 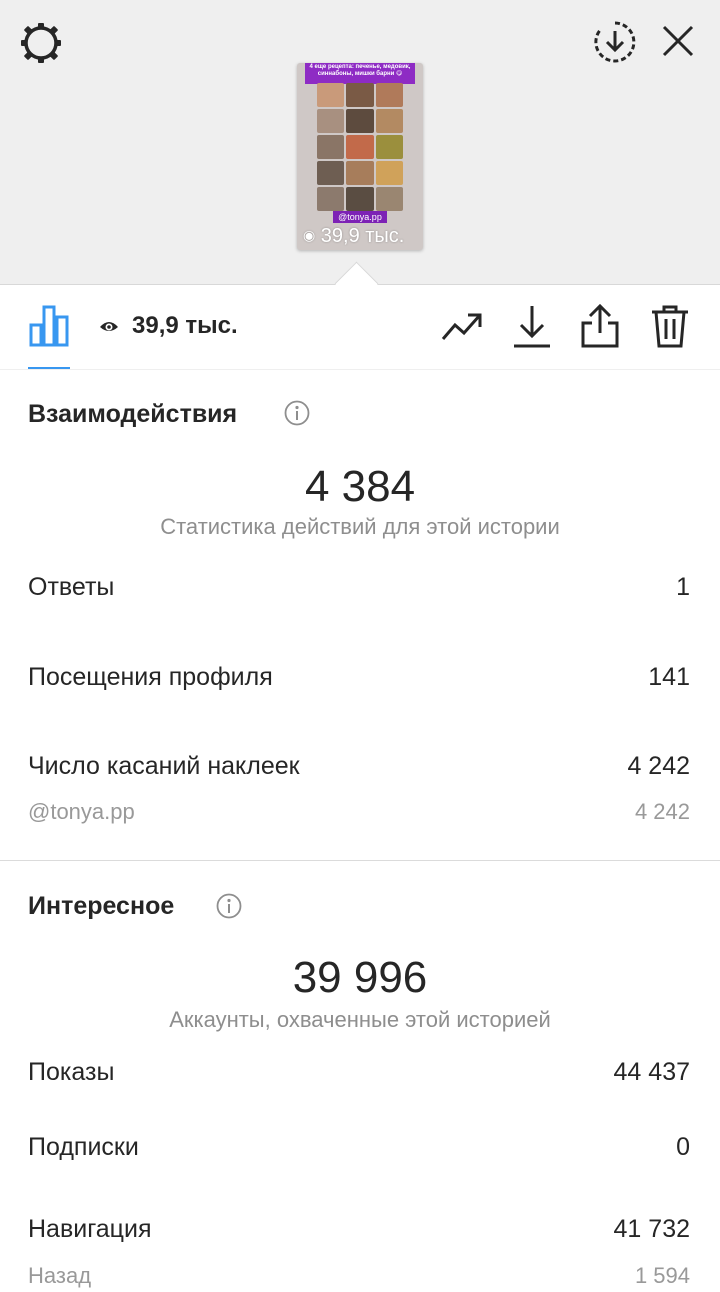 I want to click on sticker-mention-label: @tonya.pp, so click(x=81, y=811).